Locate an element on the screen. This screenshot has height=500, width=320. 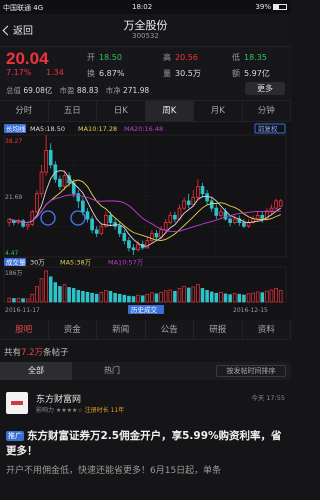
quote-amount: 额 5.97亿 is located at coordinates (251, 73).